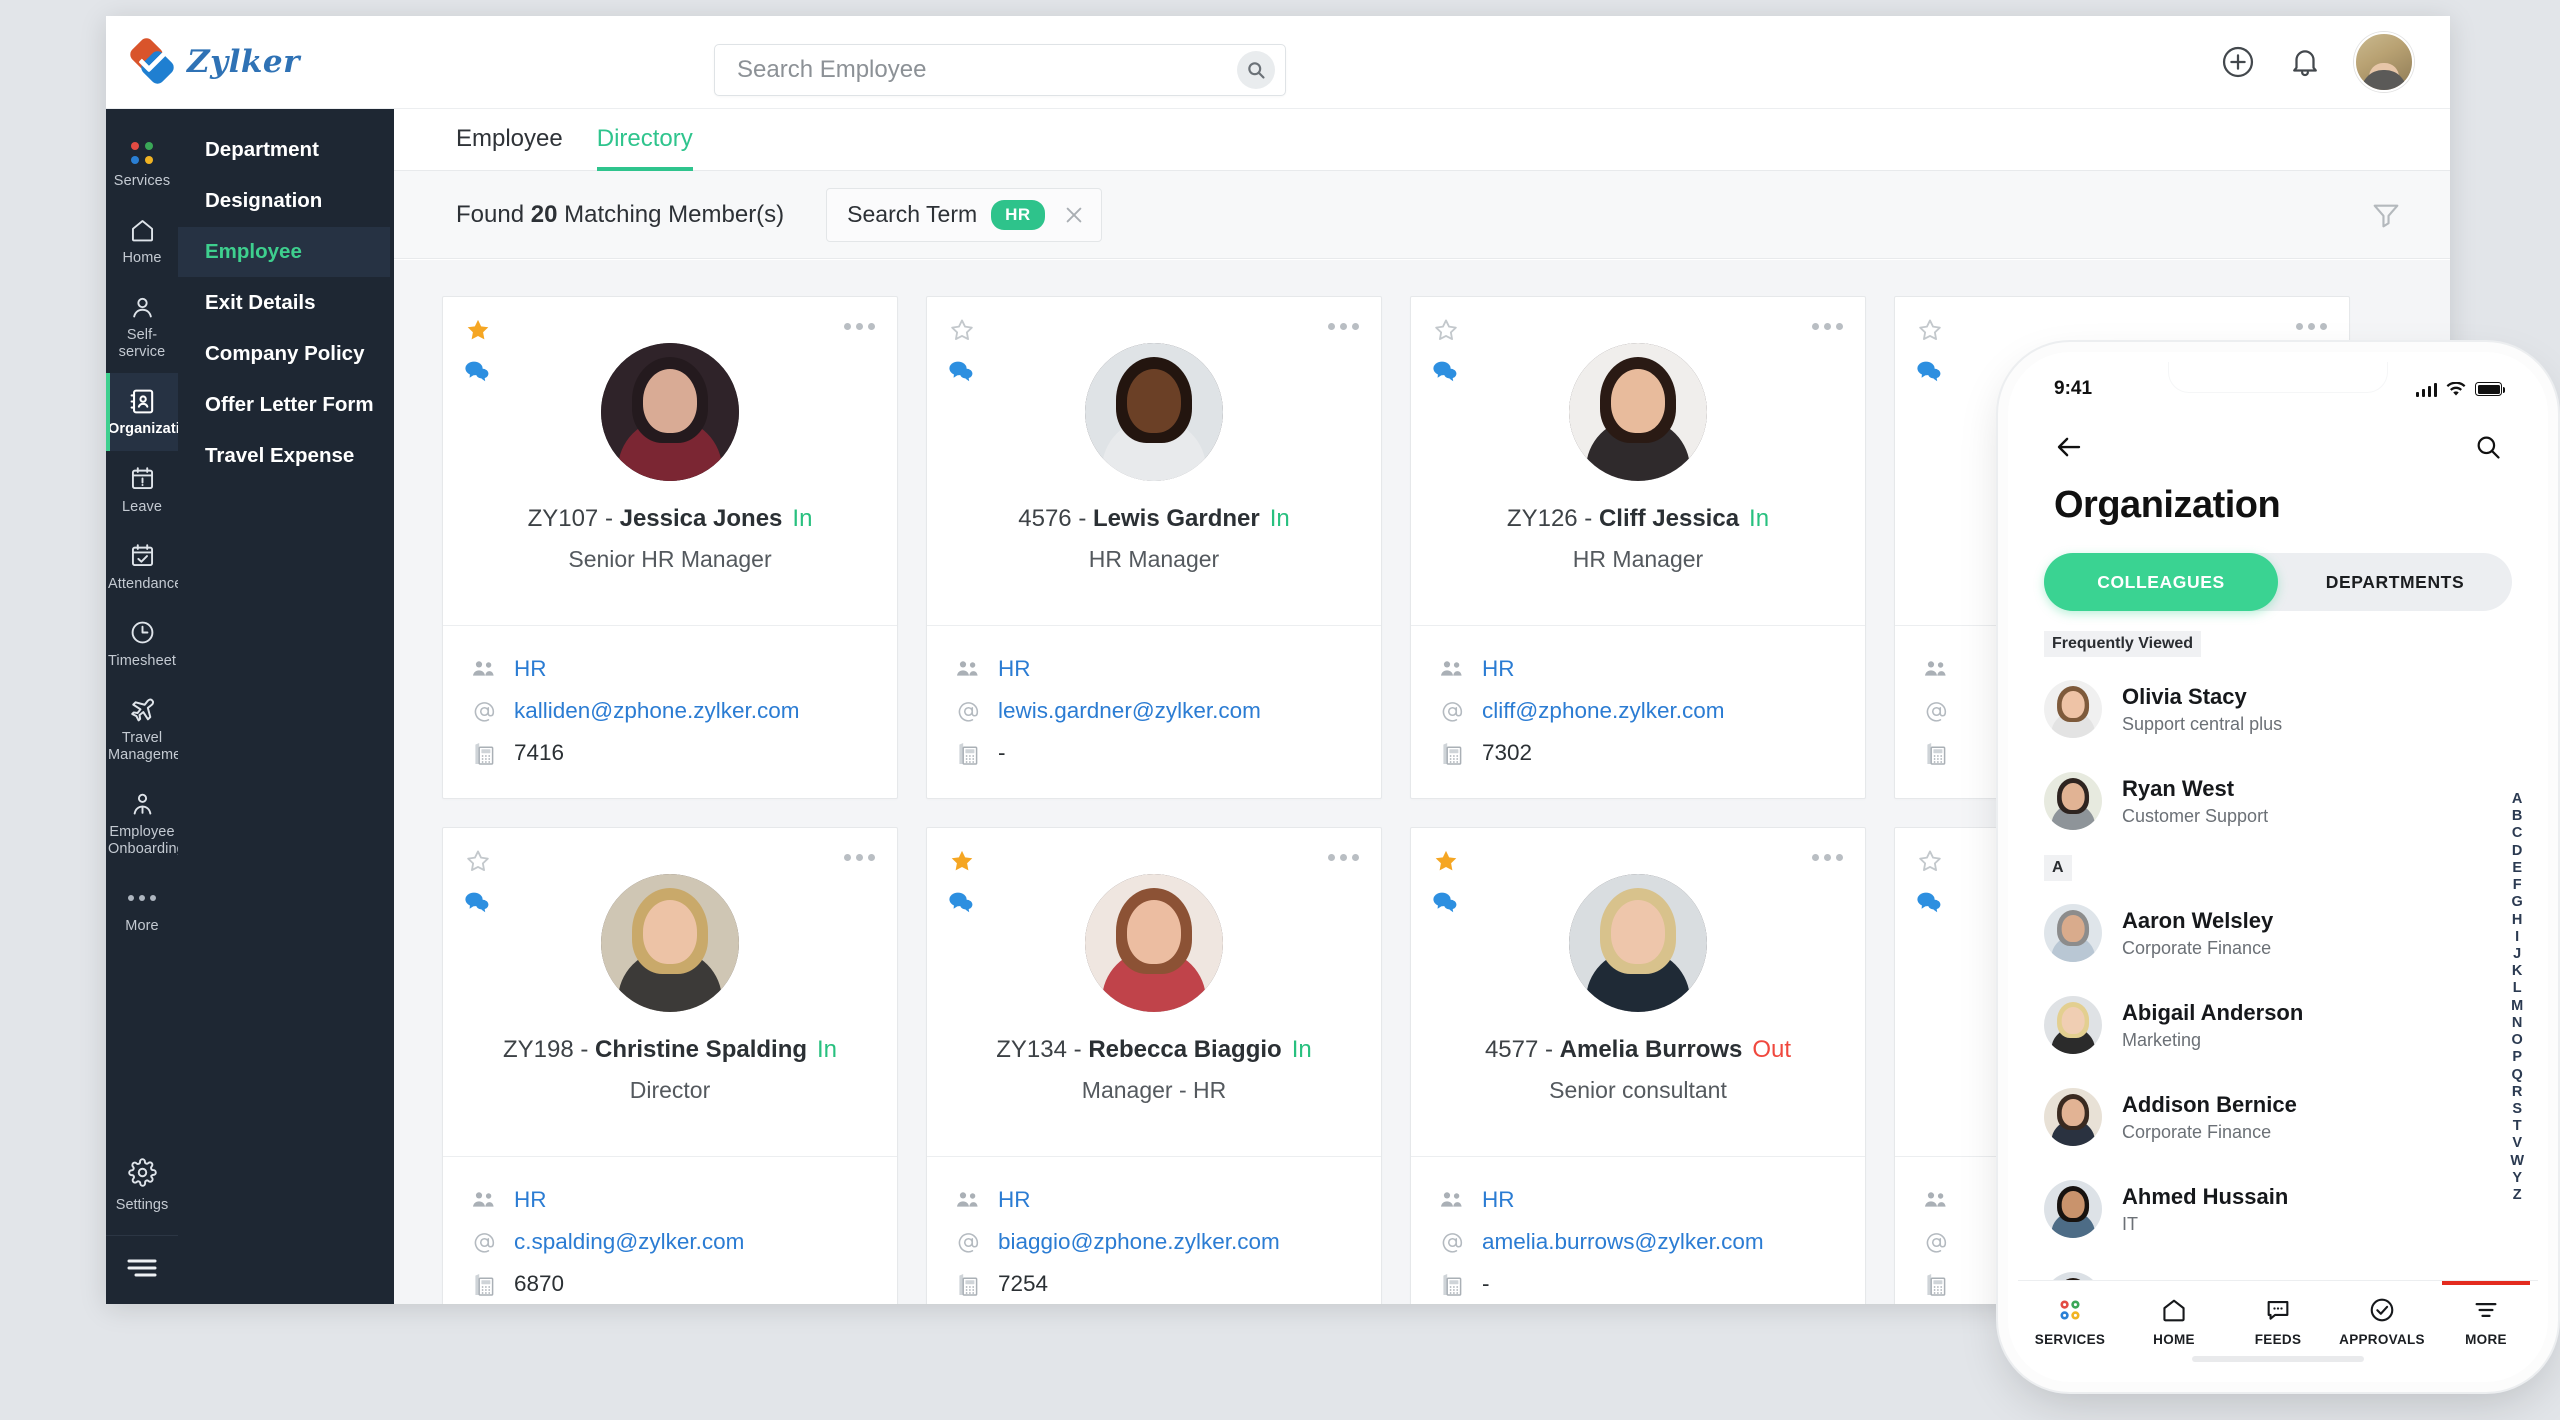  What do you see at coordinates (2517, 1075) in the screenshot?
I see `alphabet-index-letter: Q` at bounding box center [2517, 1075].